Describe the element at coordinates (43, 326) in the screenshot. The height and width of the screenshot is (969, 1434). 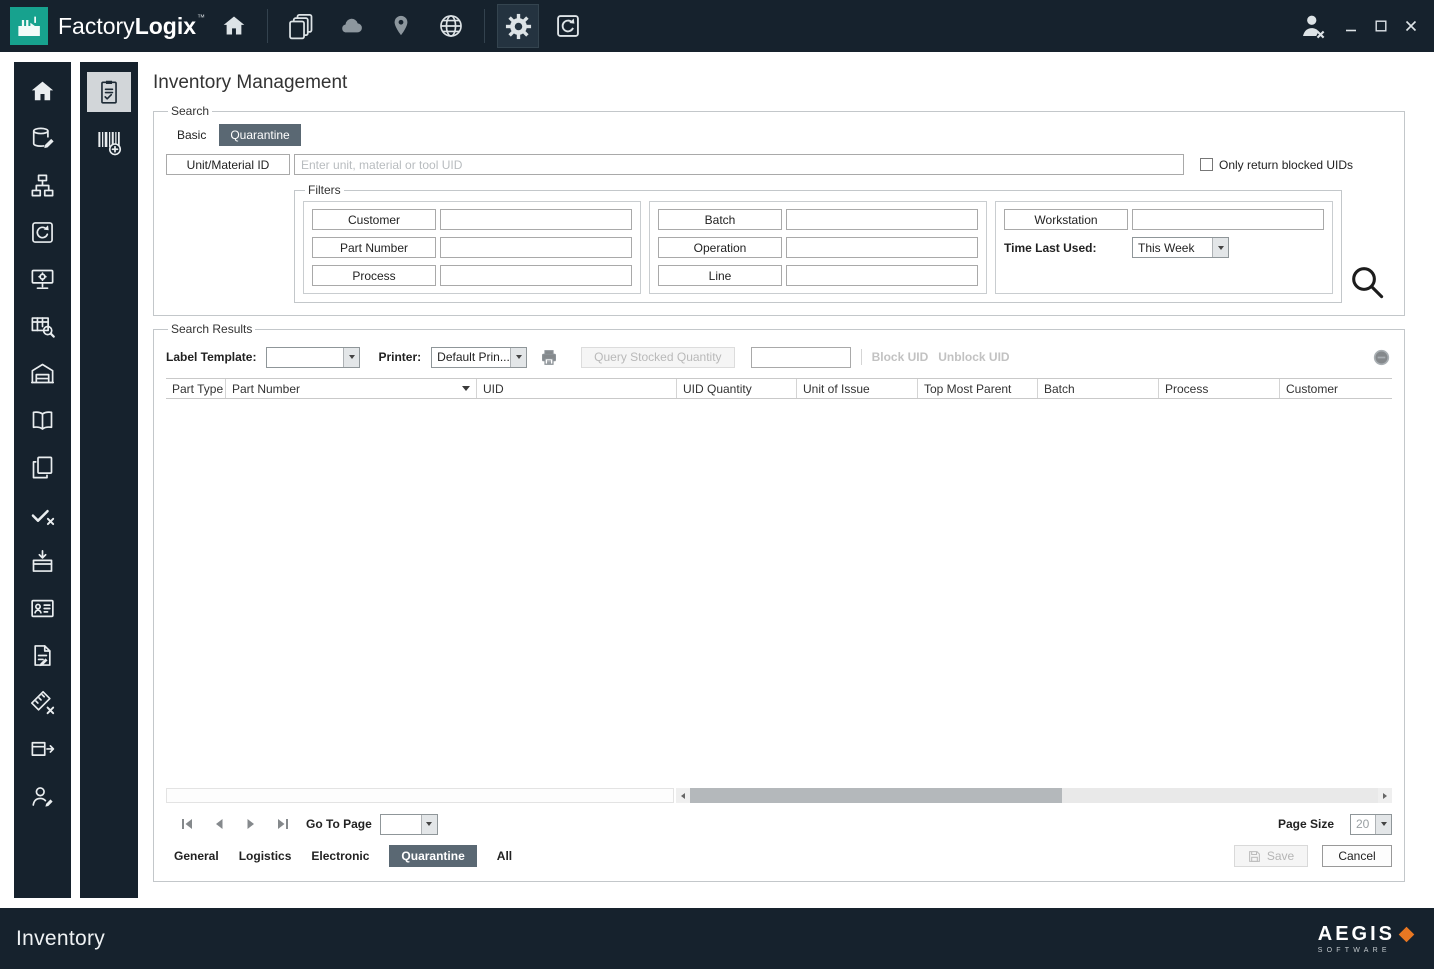
I see `sidebar-grid-search-button` at that location.